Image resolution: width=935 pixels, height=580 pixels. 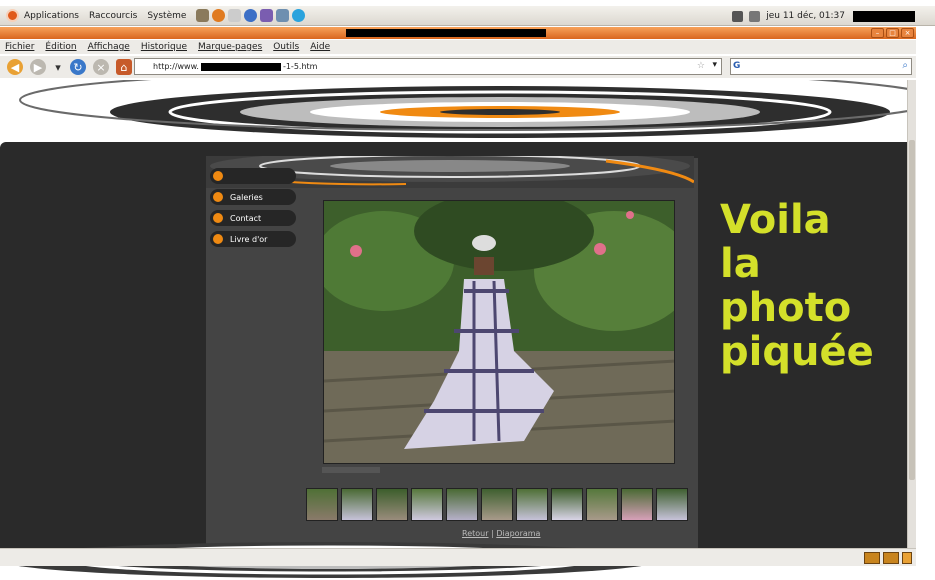 I want to click on firefox-icon, so click(x=219, y=15).